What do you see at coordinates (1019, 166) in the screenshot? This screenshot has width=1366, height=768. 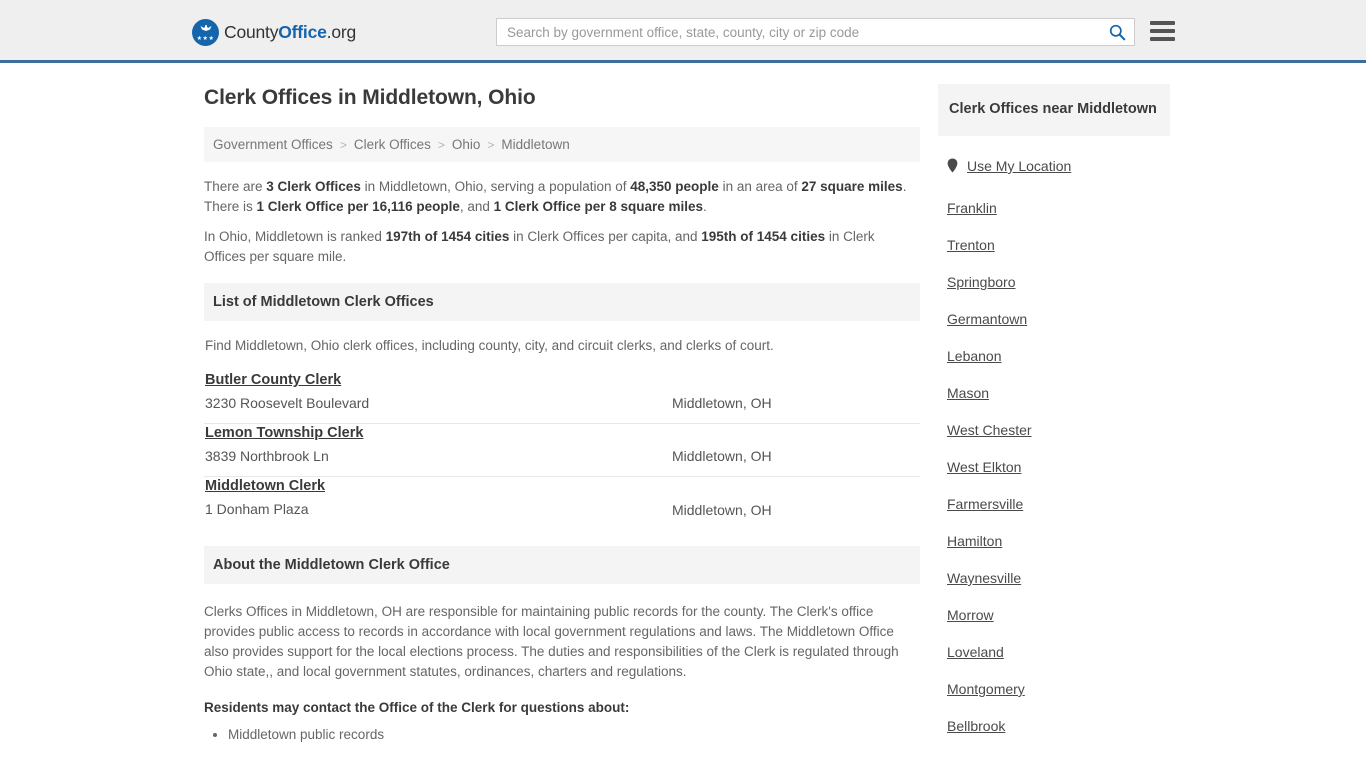 I see `use-my-location-label: Use My Location` at bounding box center [1019, 166].